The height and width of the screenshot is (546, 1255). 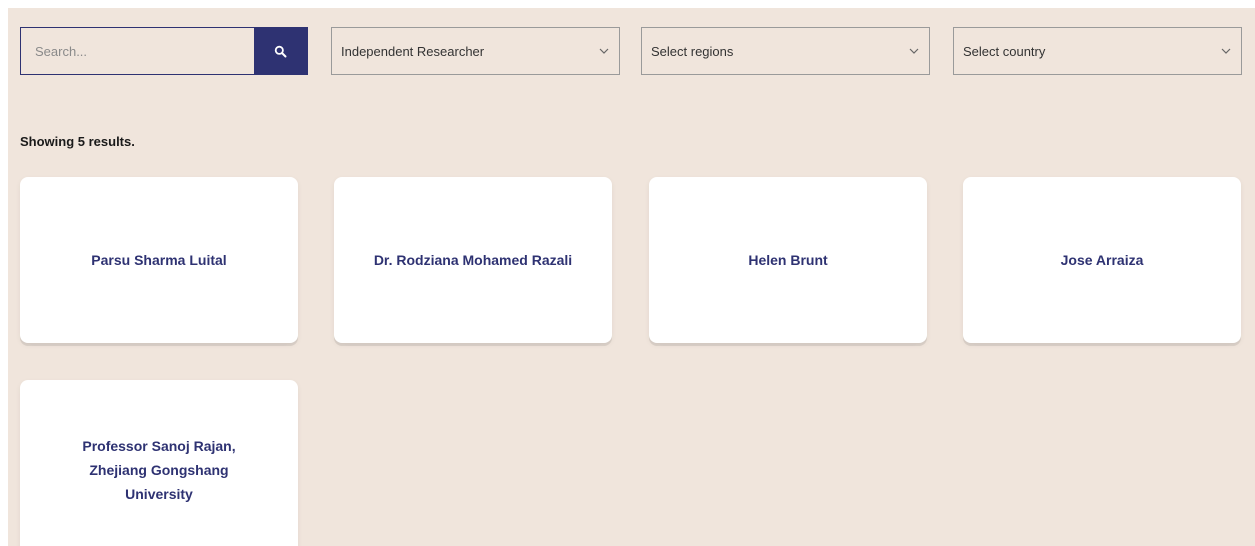 I want to click on result-card: Jose Arraiza, so click(x=1102, y=260).